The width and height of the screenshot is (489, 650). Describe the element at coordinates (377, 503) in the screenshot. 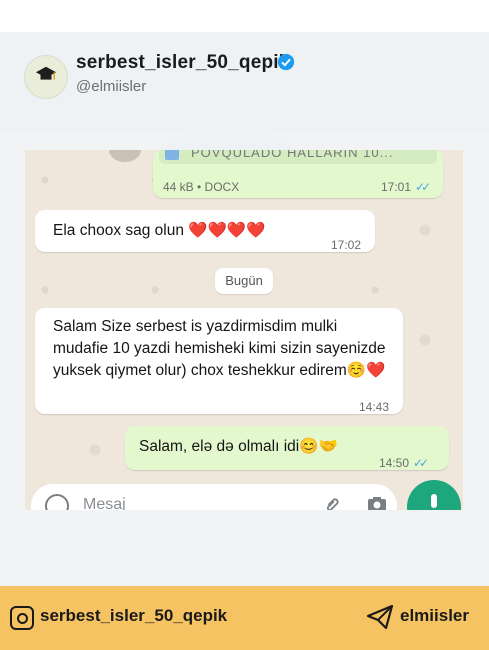

I see `camera-icon` at that location.